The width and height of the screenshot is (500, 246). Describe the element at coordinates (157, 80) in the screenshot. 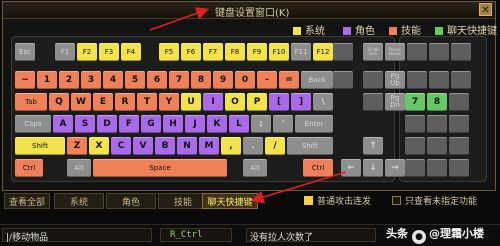

I see `key-n6: 6` at that location.